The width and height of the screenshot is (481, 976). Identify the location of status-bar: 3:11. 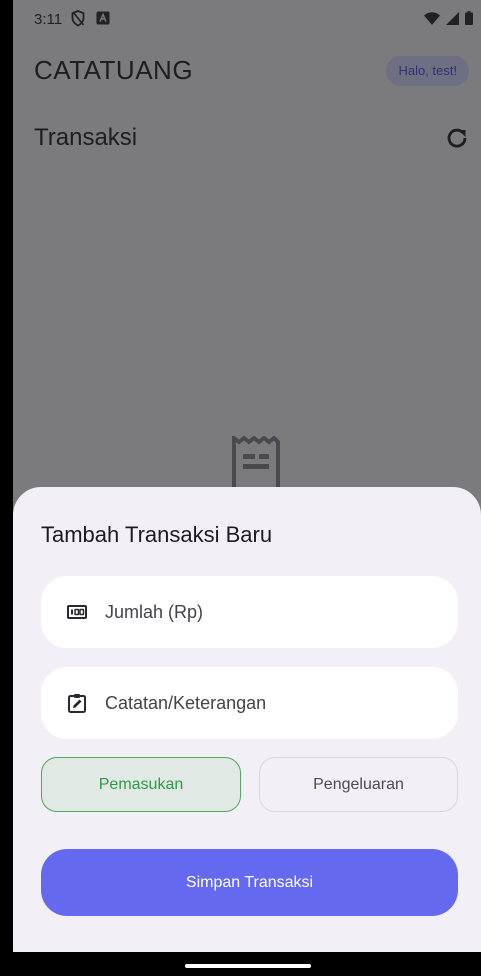
(247, 19).